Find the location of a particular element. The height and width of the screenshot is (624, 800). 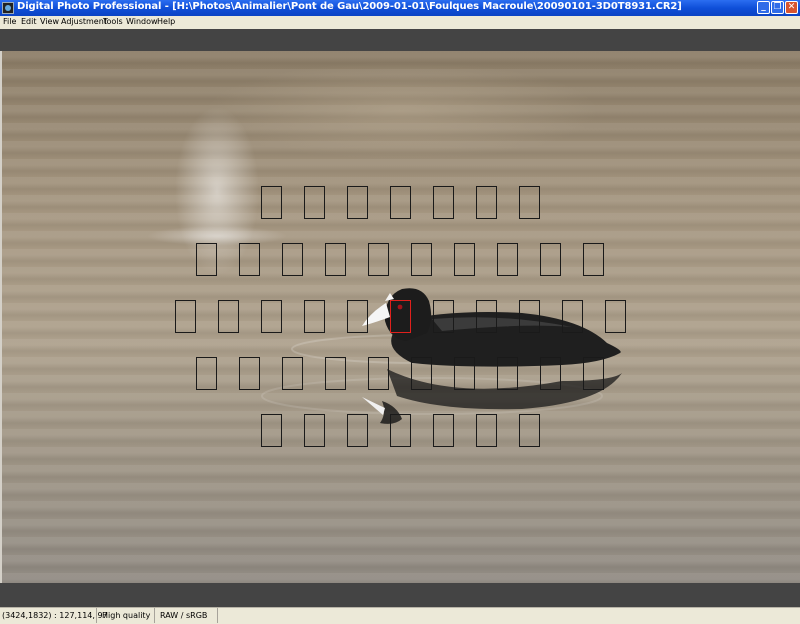

menu-file: File is located at coordinates (9, 21).